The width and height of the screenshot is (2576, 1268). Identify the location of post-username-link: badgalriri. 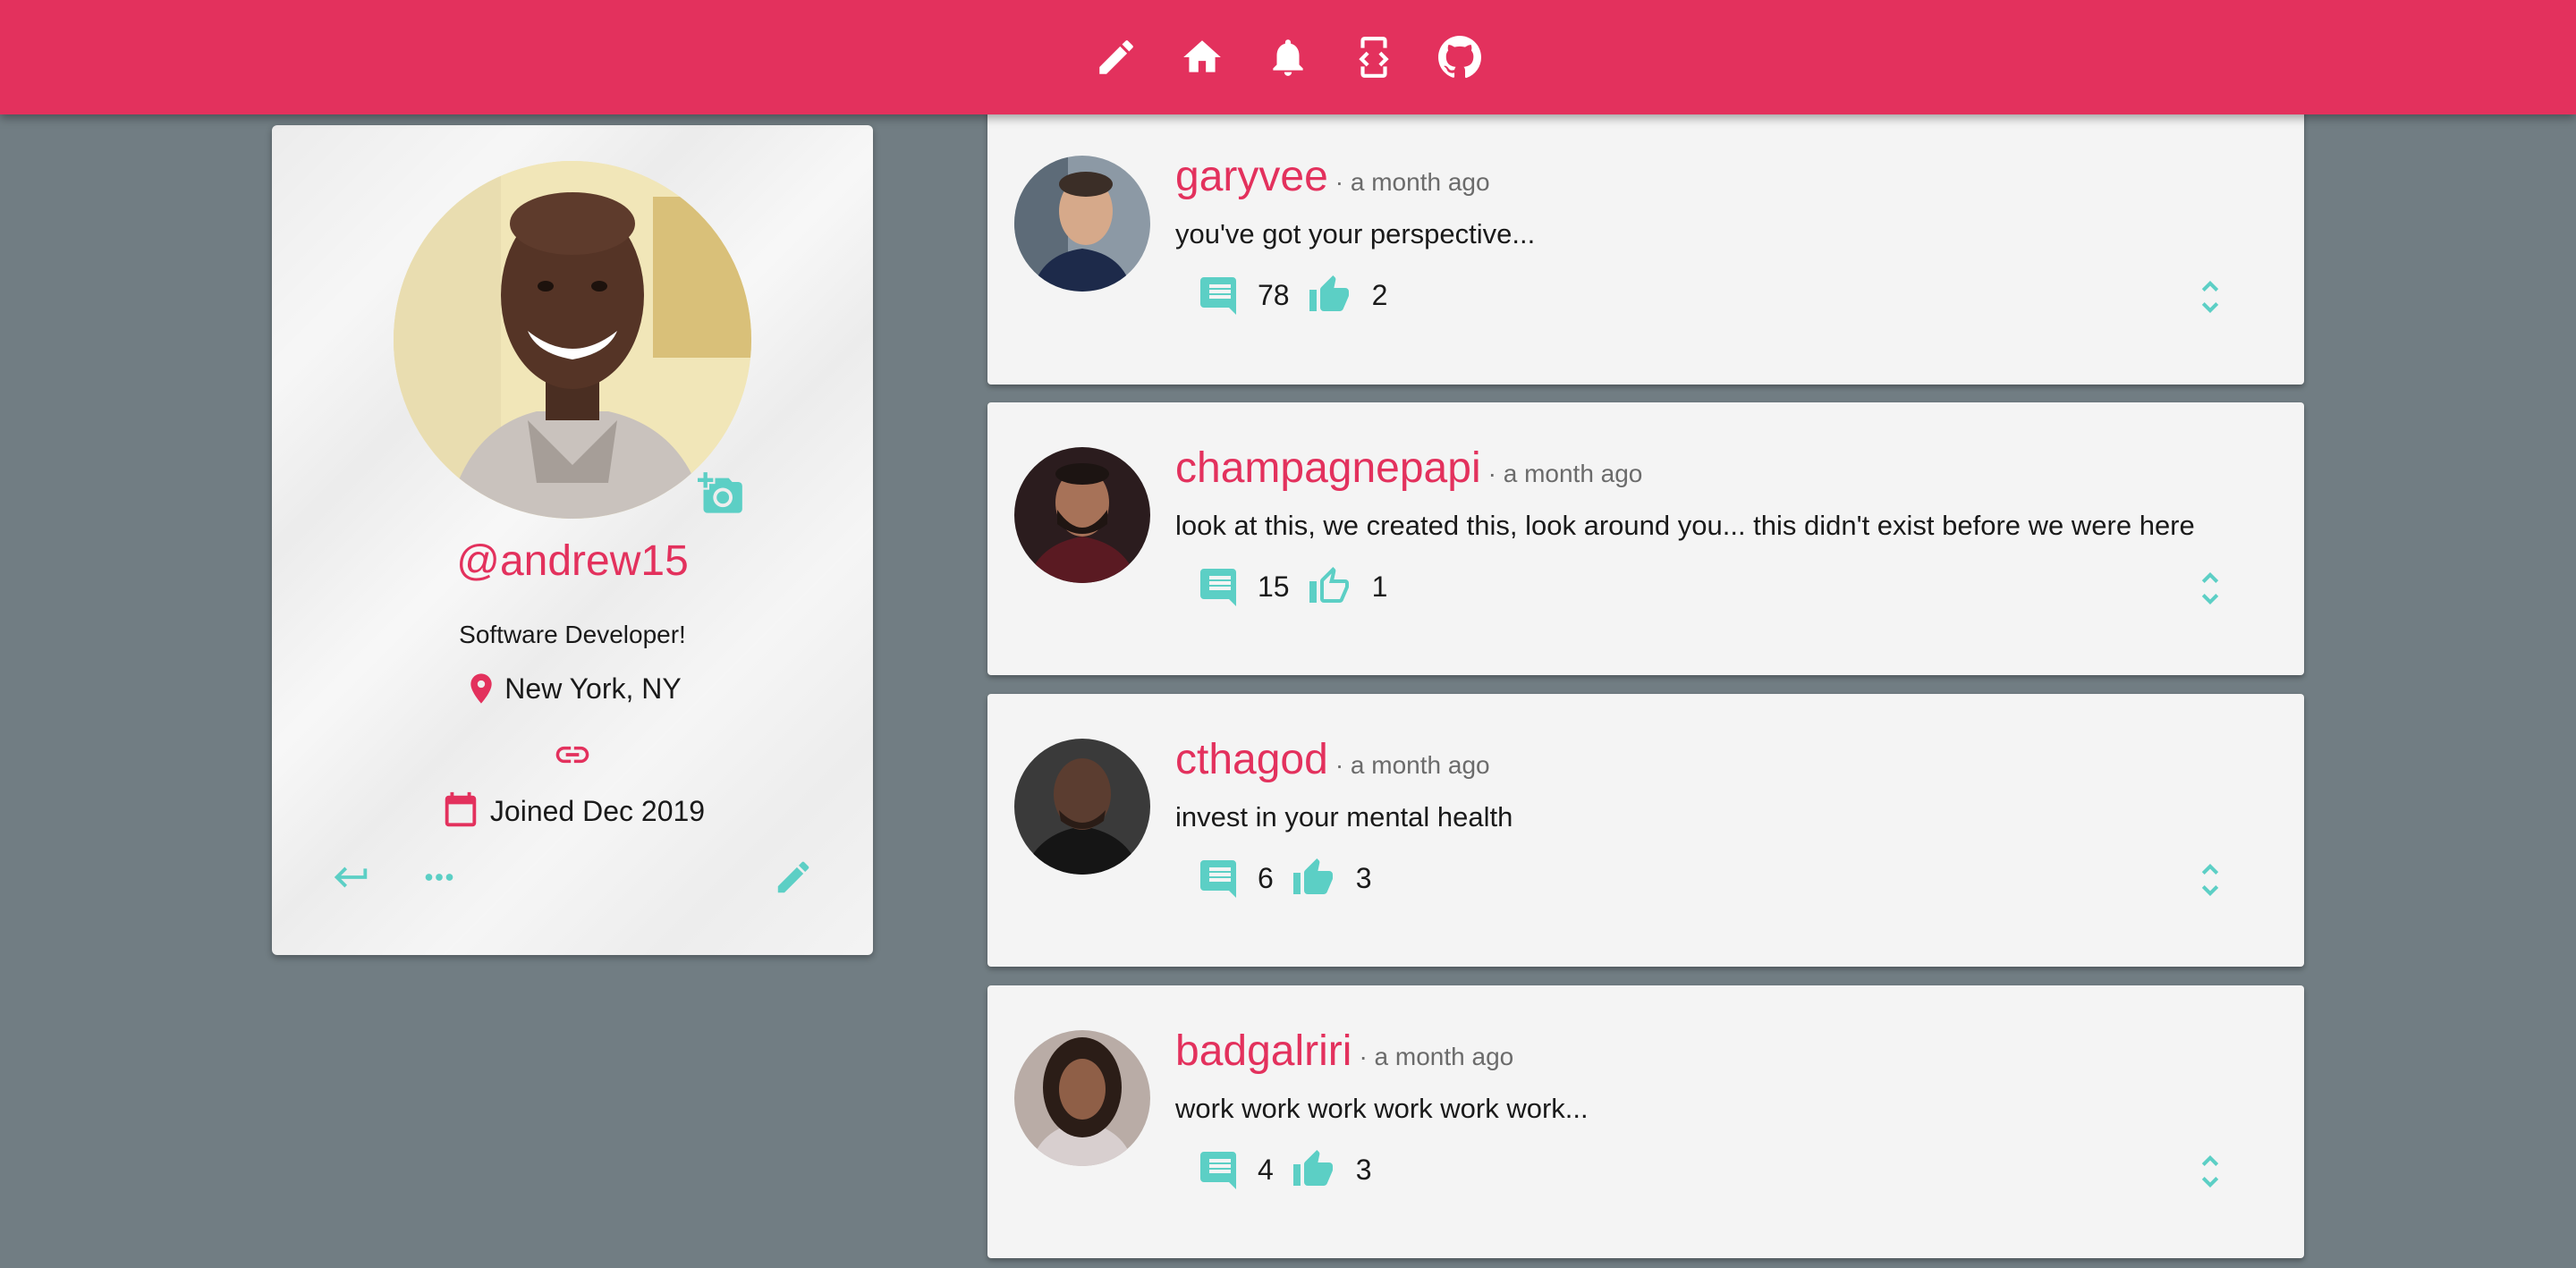
(1263, 1051).